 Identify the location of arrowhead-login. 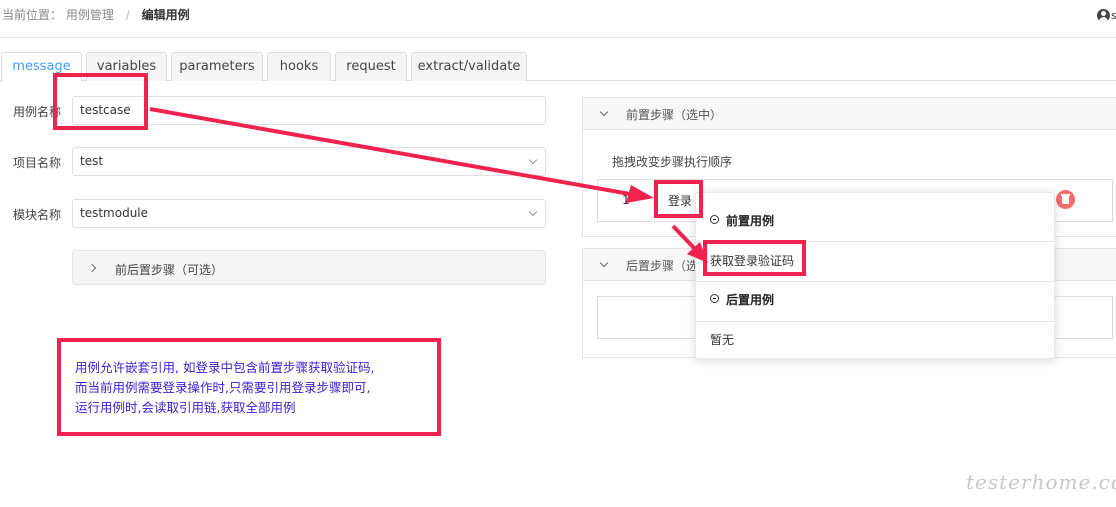
(640, 194).